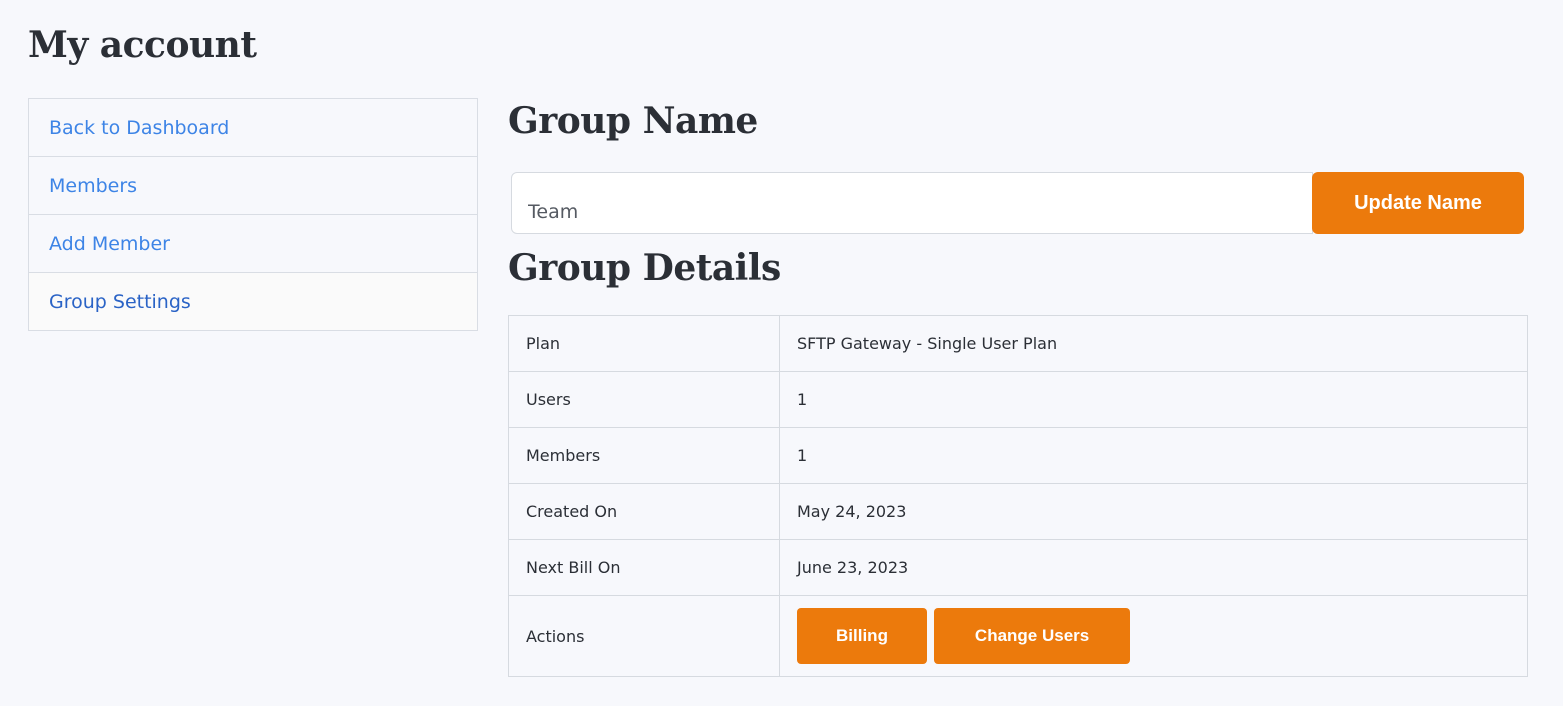 The image size is (1563, 706). Describe the element at coordinates (633, 121) in the screenshot. I see `group-name-heading: Group Name` at that location.